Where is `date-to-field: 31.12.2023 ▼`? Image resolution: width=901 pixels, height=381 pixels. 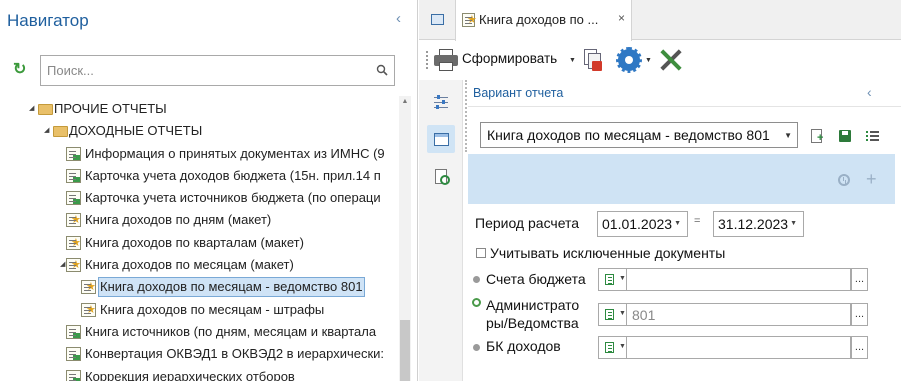 date-to-field: 31.12.2023 ▼ is located at coordinates (758, 224).